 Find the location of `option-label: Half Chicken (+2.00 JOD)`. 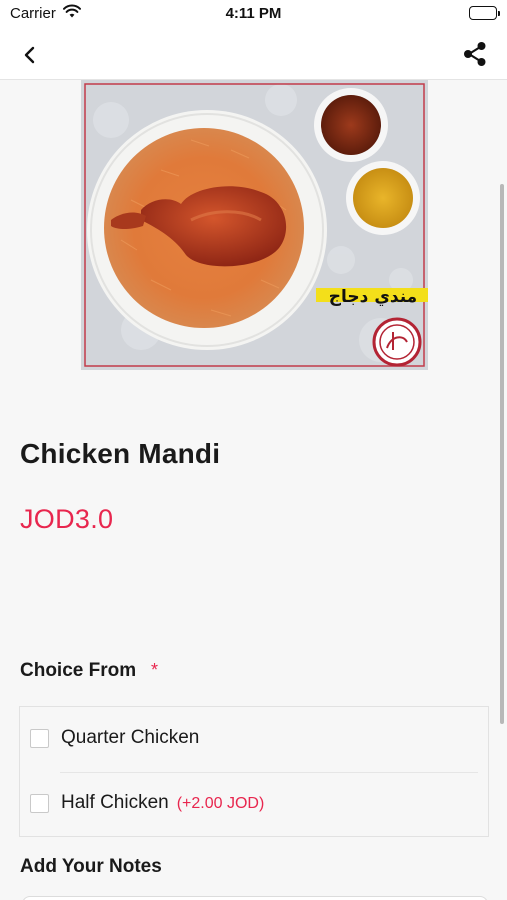

option-label: Half Chicken (+2.00 JOD) is located at coordinates (163, 802).